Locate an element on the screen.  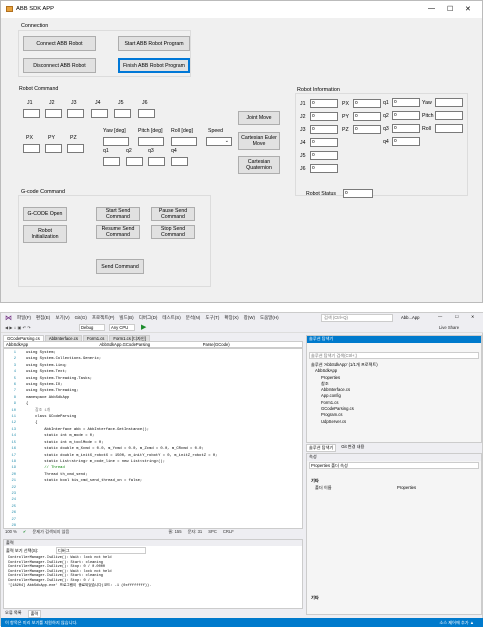
live-share-button: Live Share is located at coordinates (449, 327).